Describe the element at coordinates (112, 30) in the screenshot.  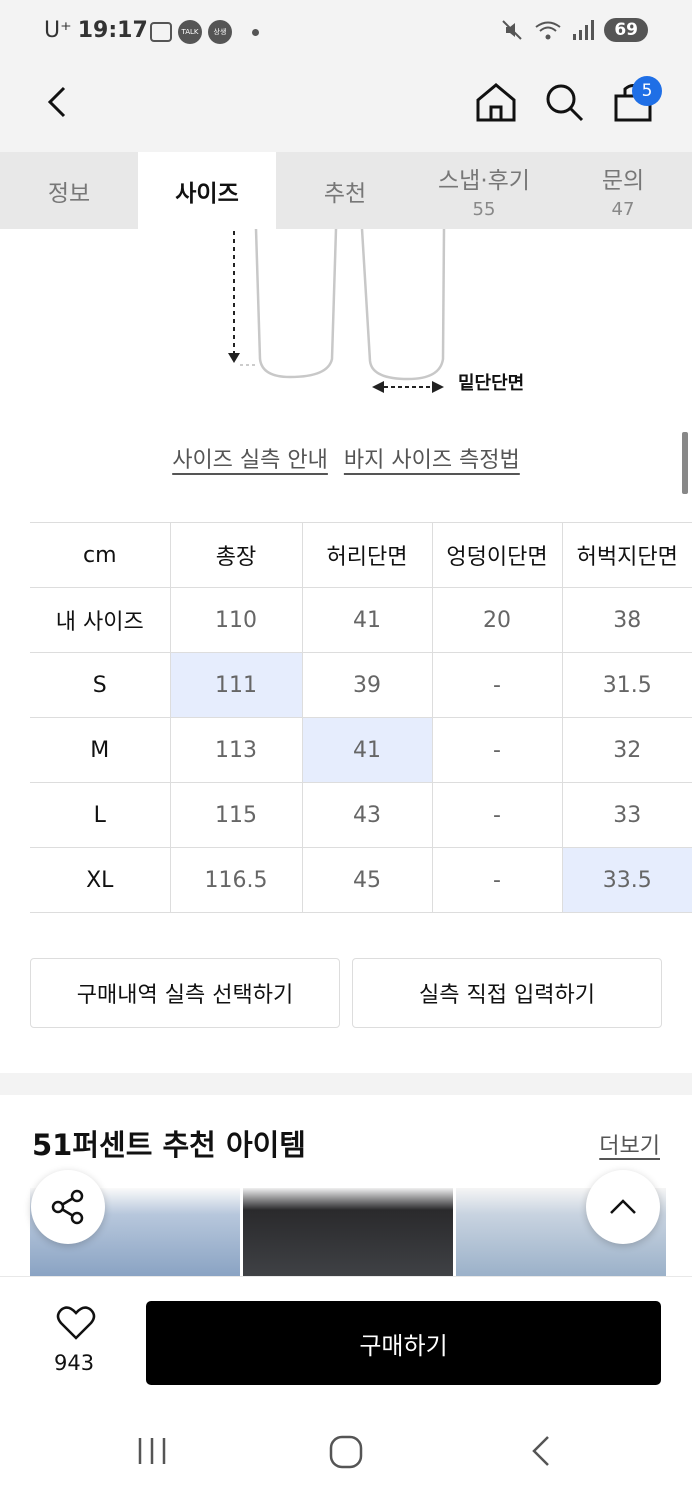
I see `clock: 19:17` at that location.